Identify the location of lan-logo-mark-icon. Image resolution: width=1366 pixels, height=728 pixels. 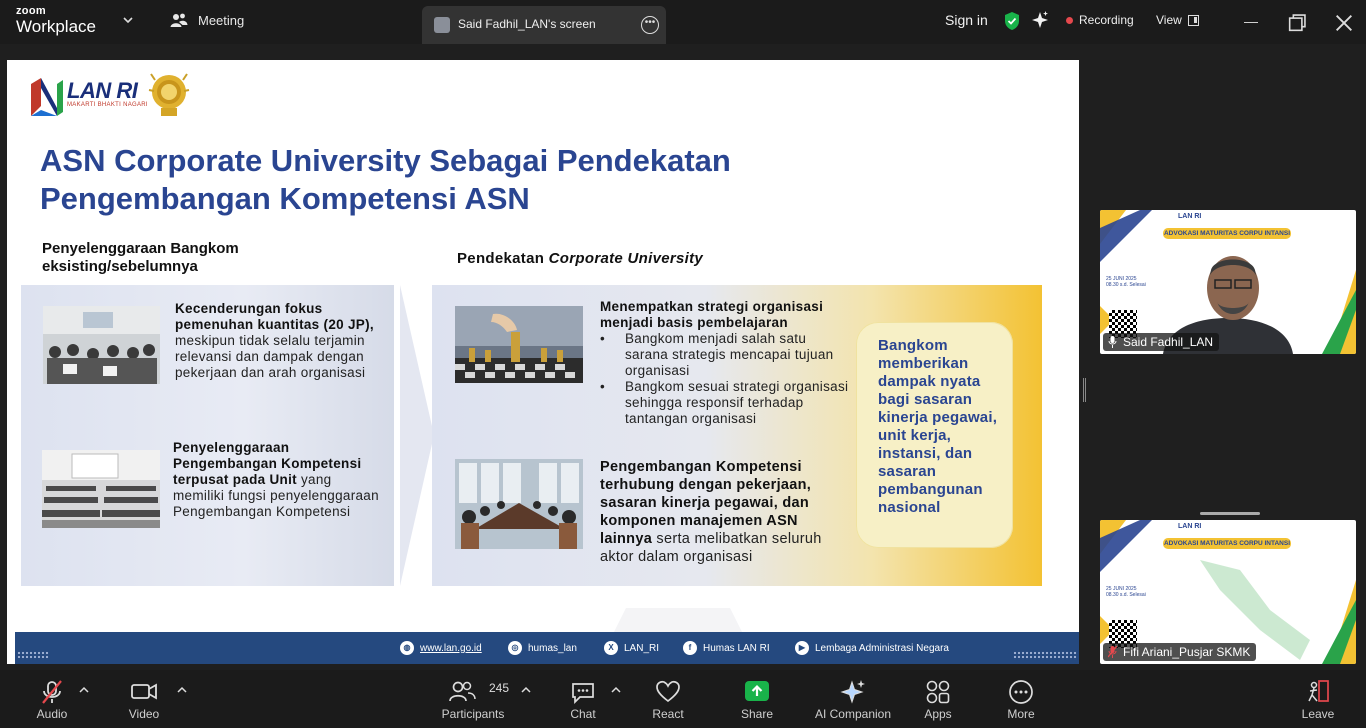
(47, 97).